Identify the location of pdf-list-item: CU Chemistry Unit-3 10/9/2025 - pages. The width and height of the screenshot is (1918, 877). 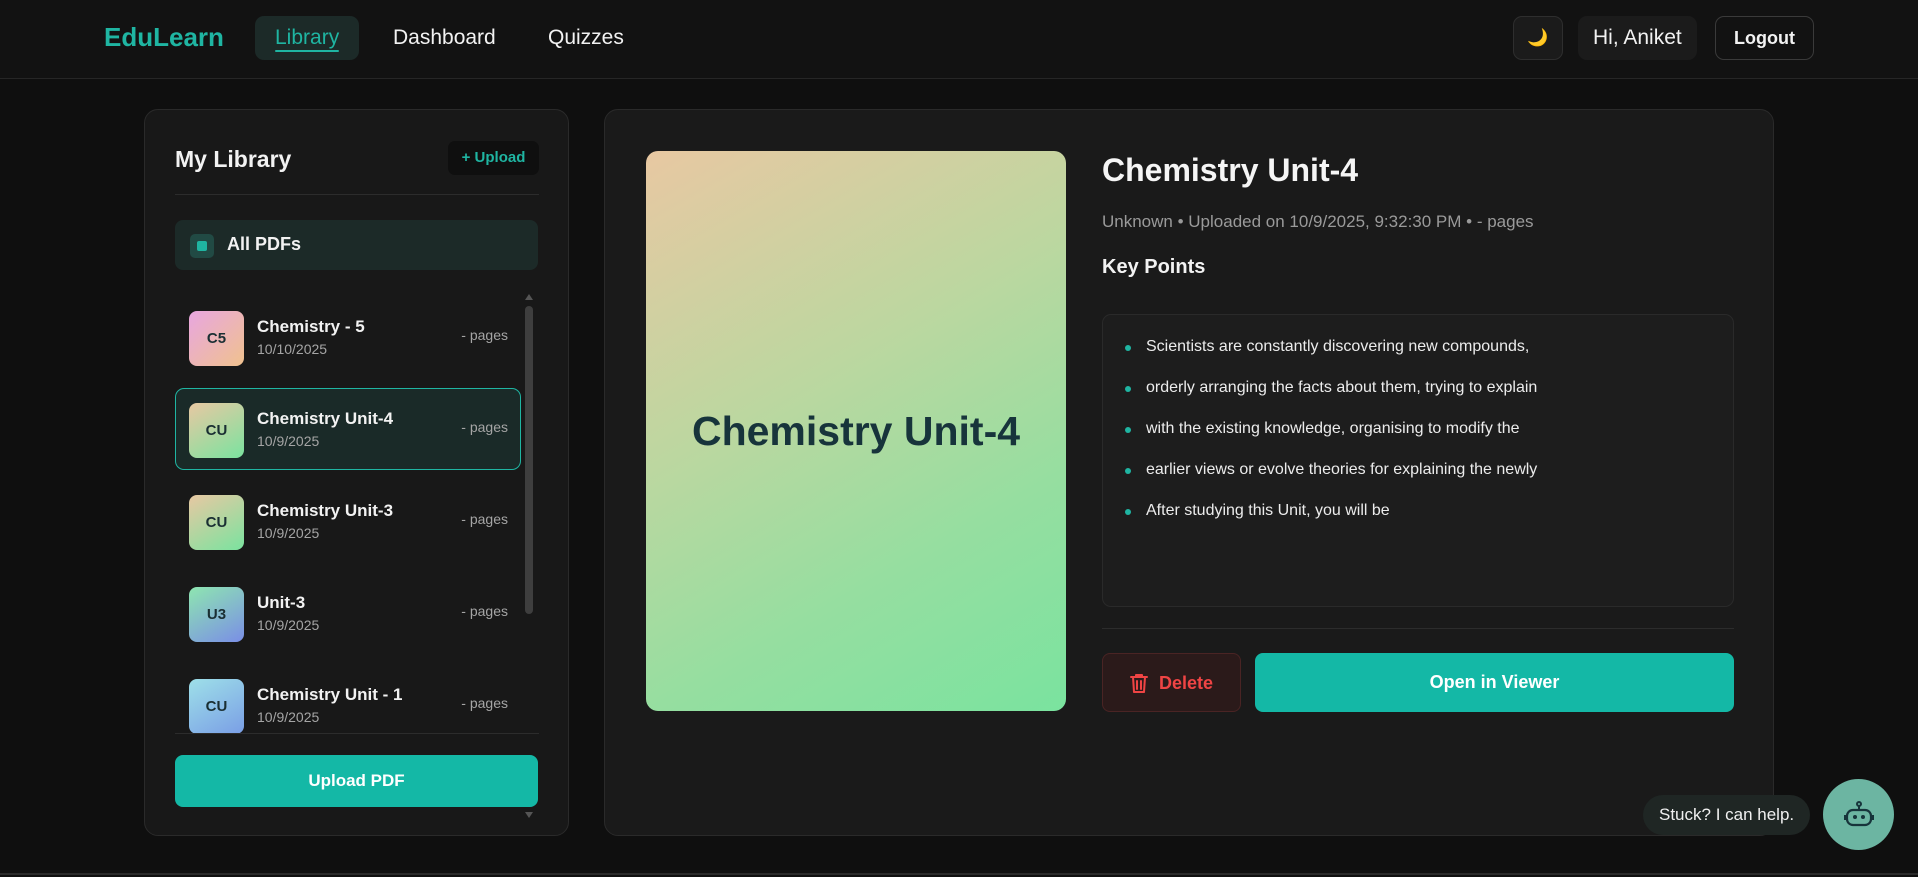
(348, 521).